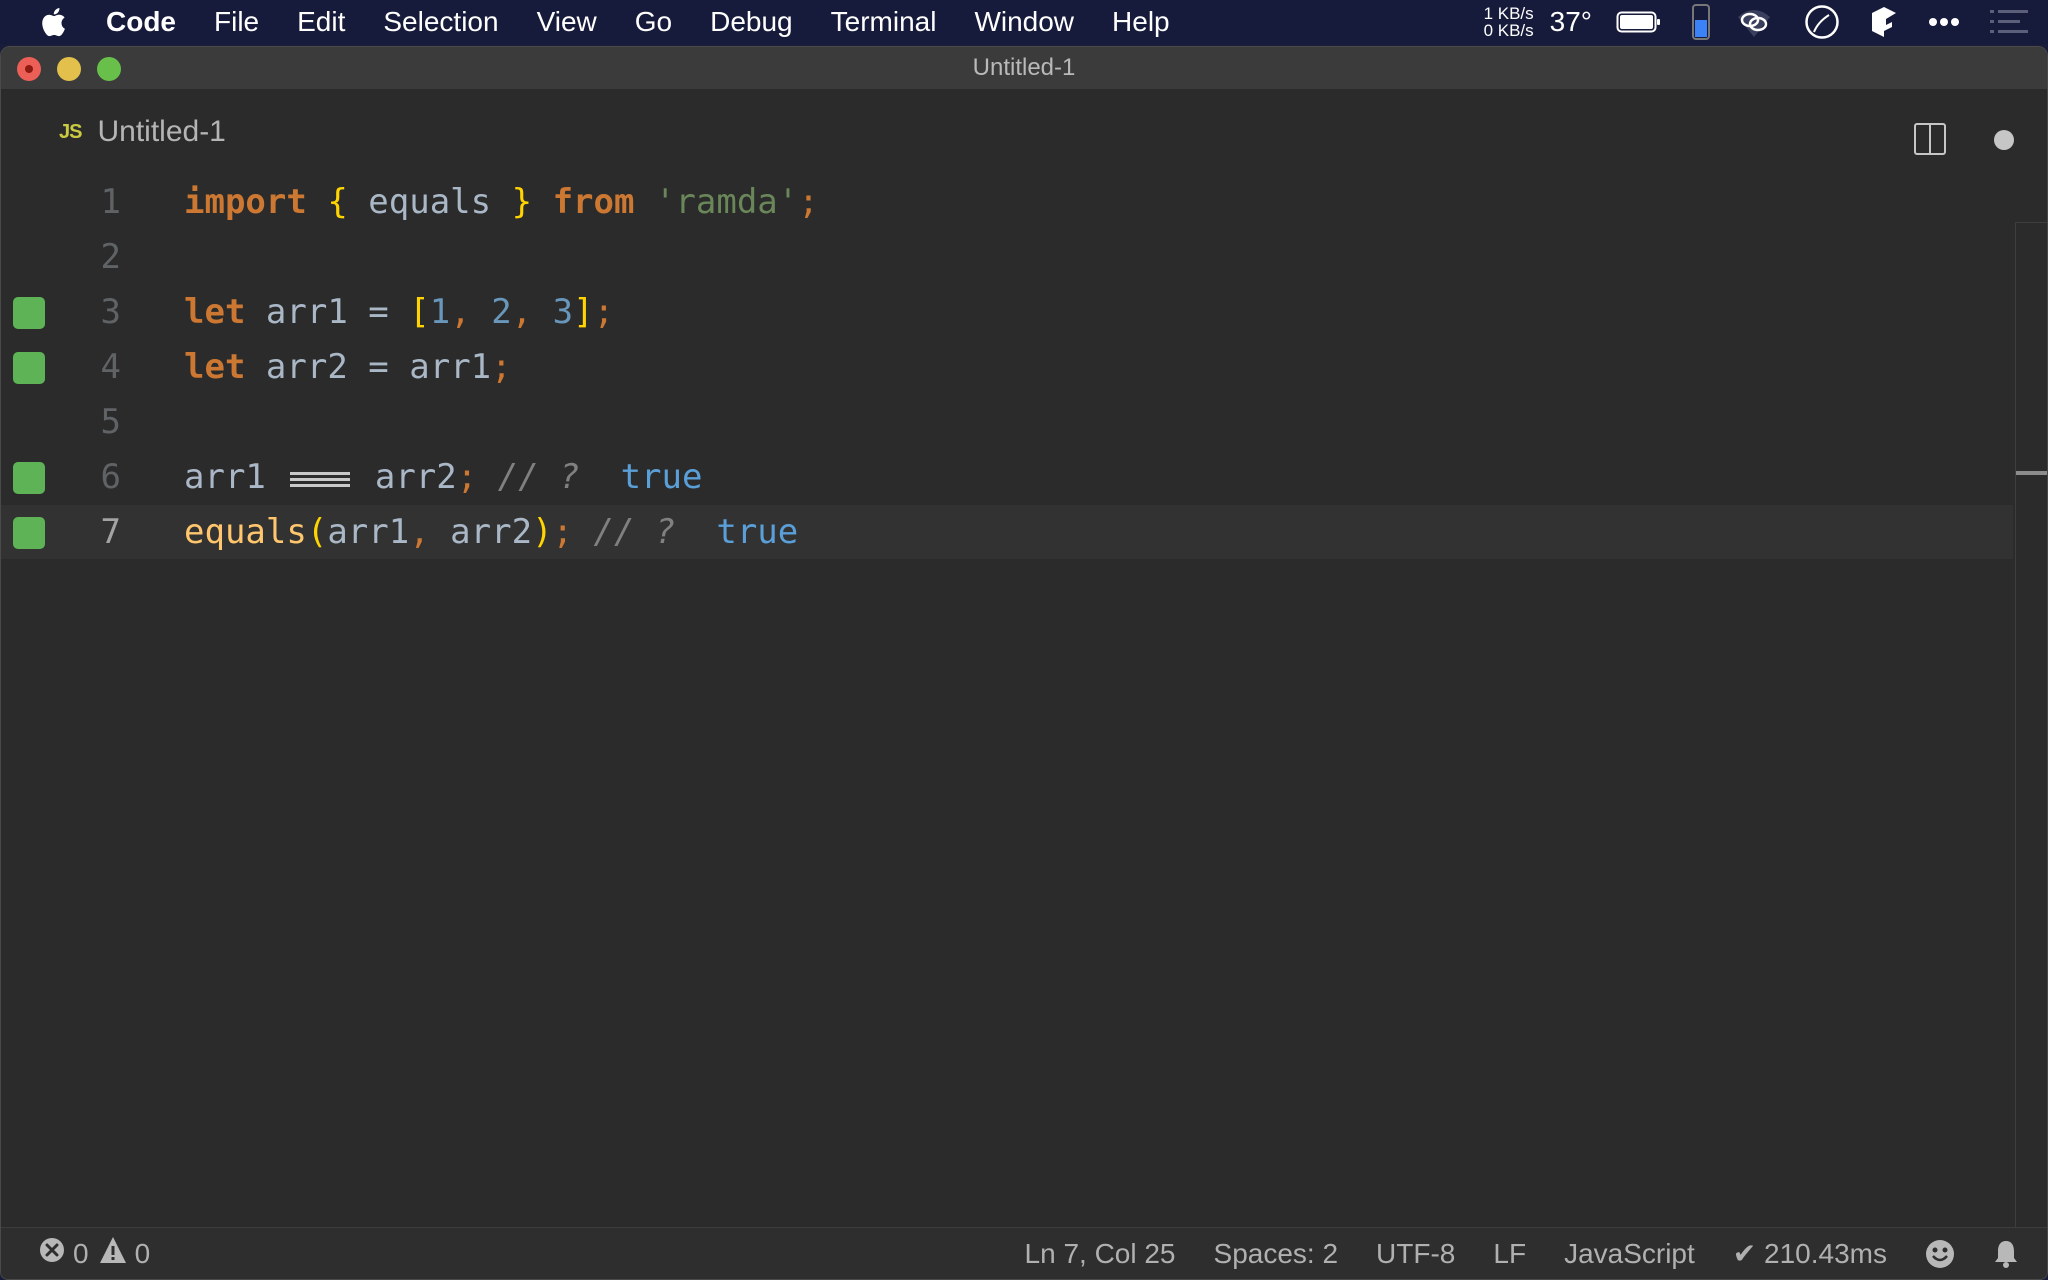  Describe the element at coordinates (1701, 22) in the screenshot. I see `memory-gauge-icon` at that location.